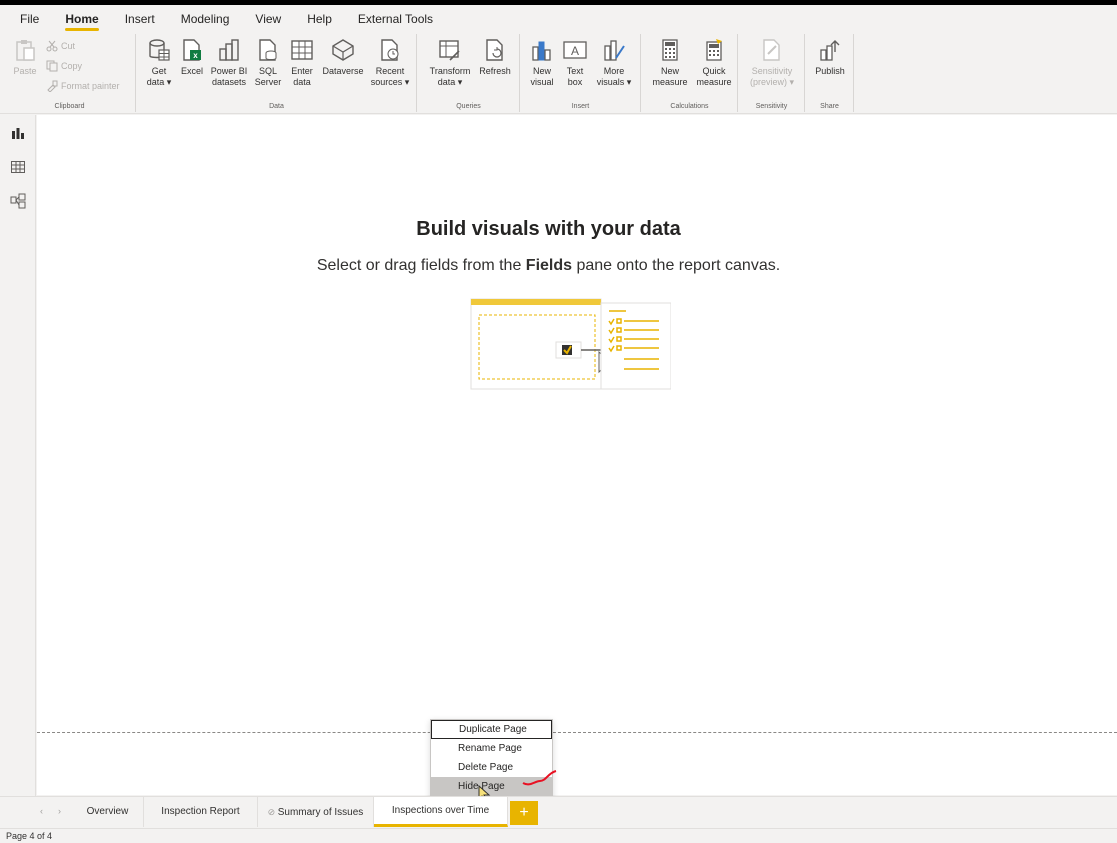 The width and height of the screenshot is (1117, 843). What do you see at coordinates (575, 71) in the screenshot?
I see `text-box-line1: Text` at bounding box center [575, 71].